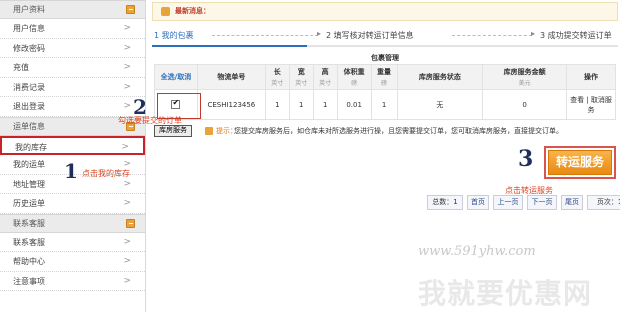 Image resolution: width=620 pixels, height=312 pixels. I want to click on watermark-url: www.591yhw.com, so click(477, 251).